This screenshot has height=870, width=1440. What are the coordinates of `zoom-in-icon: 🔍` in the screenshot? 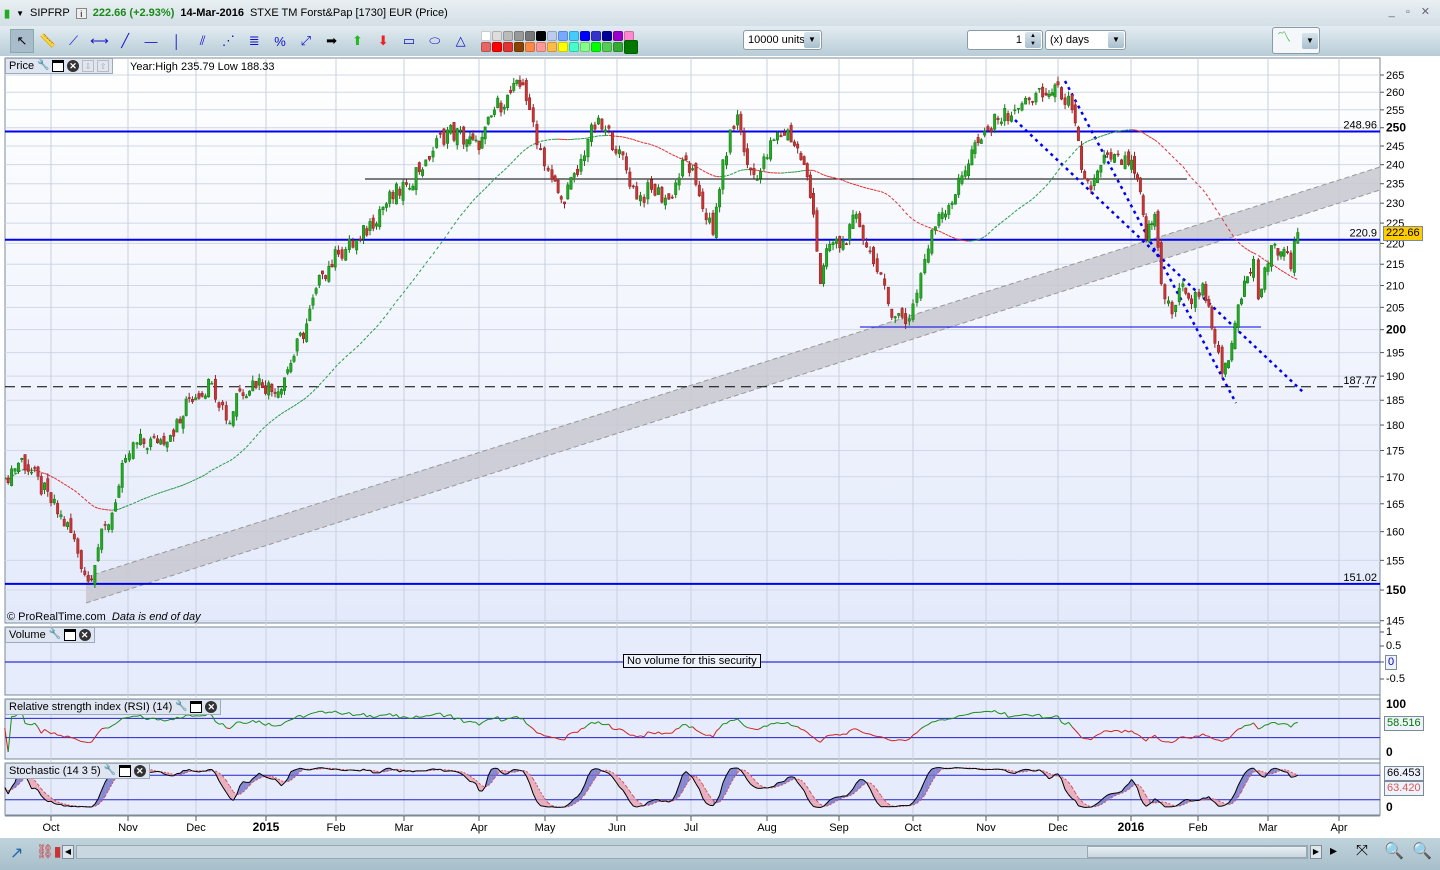 It's located at (1422, 851).